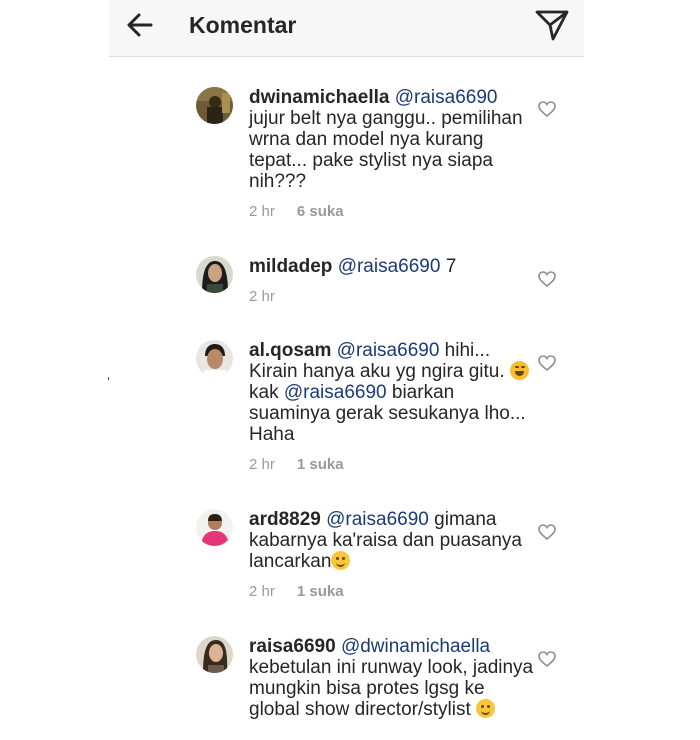 Image resolution: width=700 pixels, height=740 pixels. Describe the element at coordinates (519, 370) in the screenshot. I see `laughing-tears-emoji` at that location.